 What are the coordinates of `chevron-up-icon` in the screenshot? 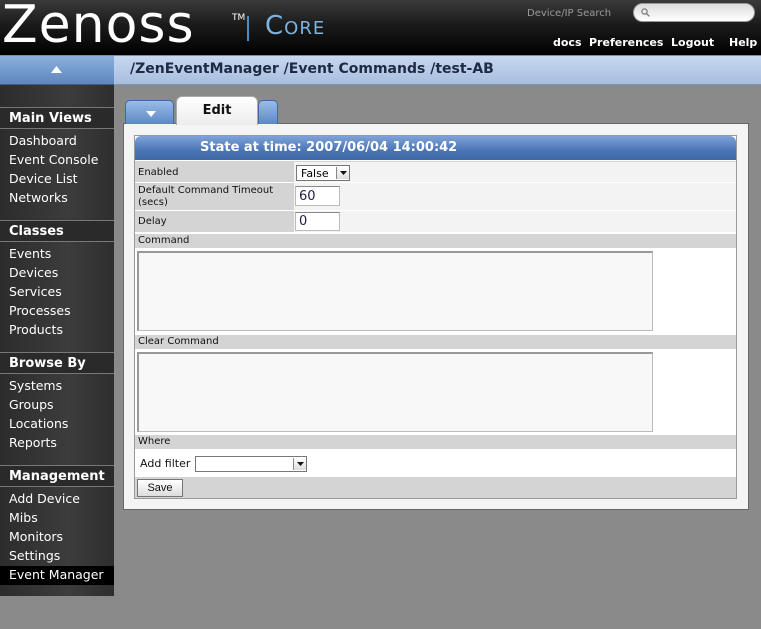 It's located at (56, 69).